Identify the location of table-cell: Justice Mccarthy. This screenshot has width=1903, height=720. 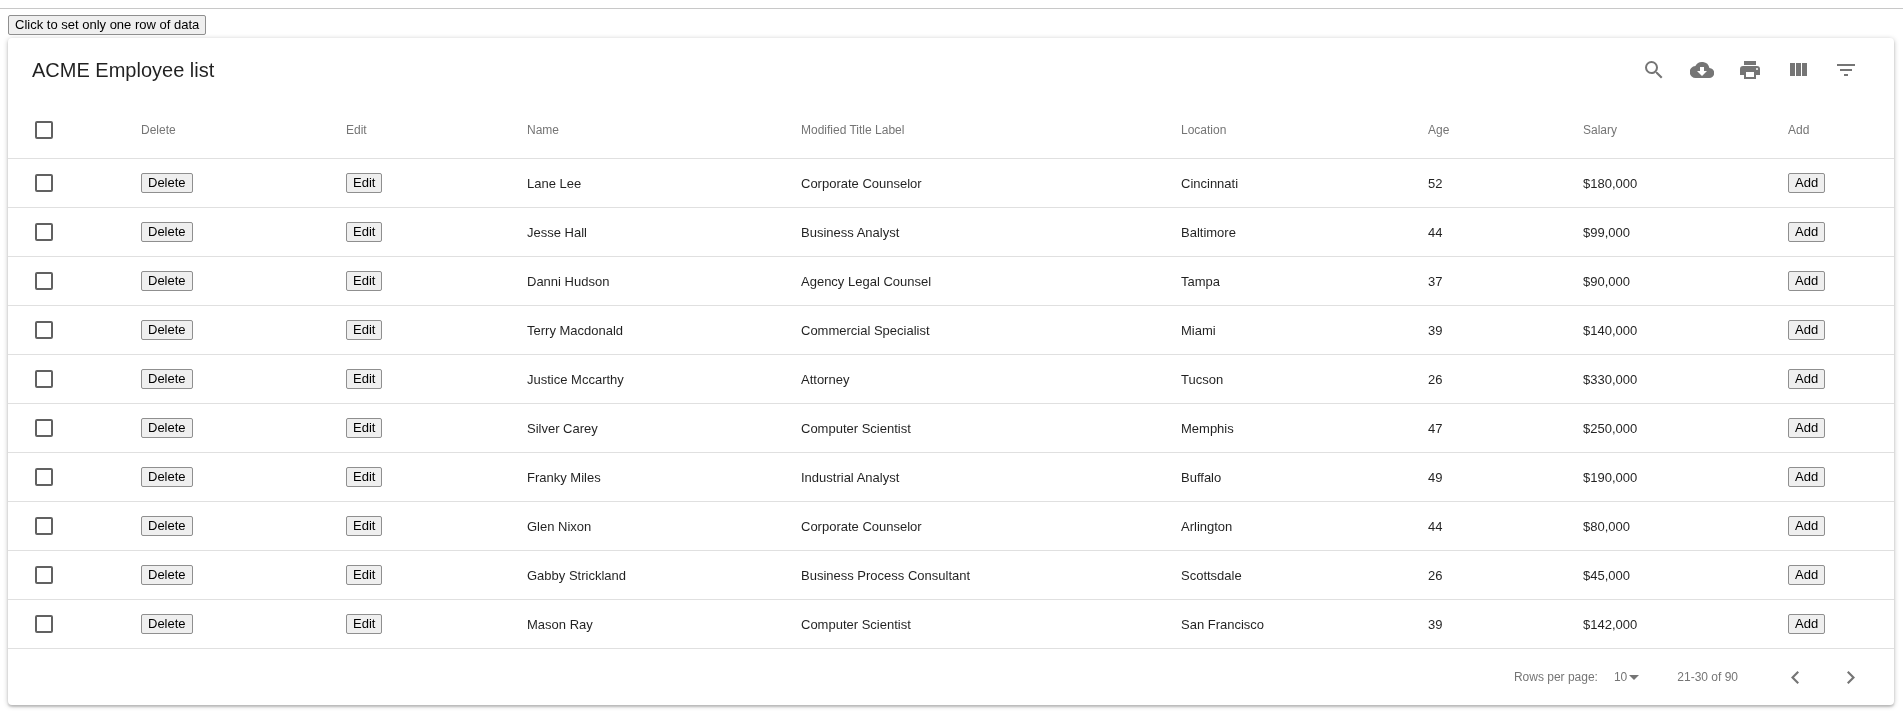
(575, 379).